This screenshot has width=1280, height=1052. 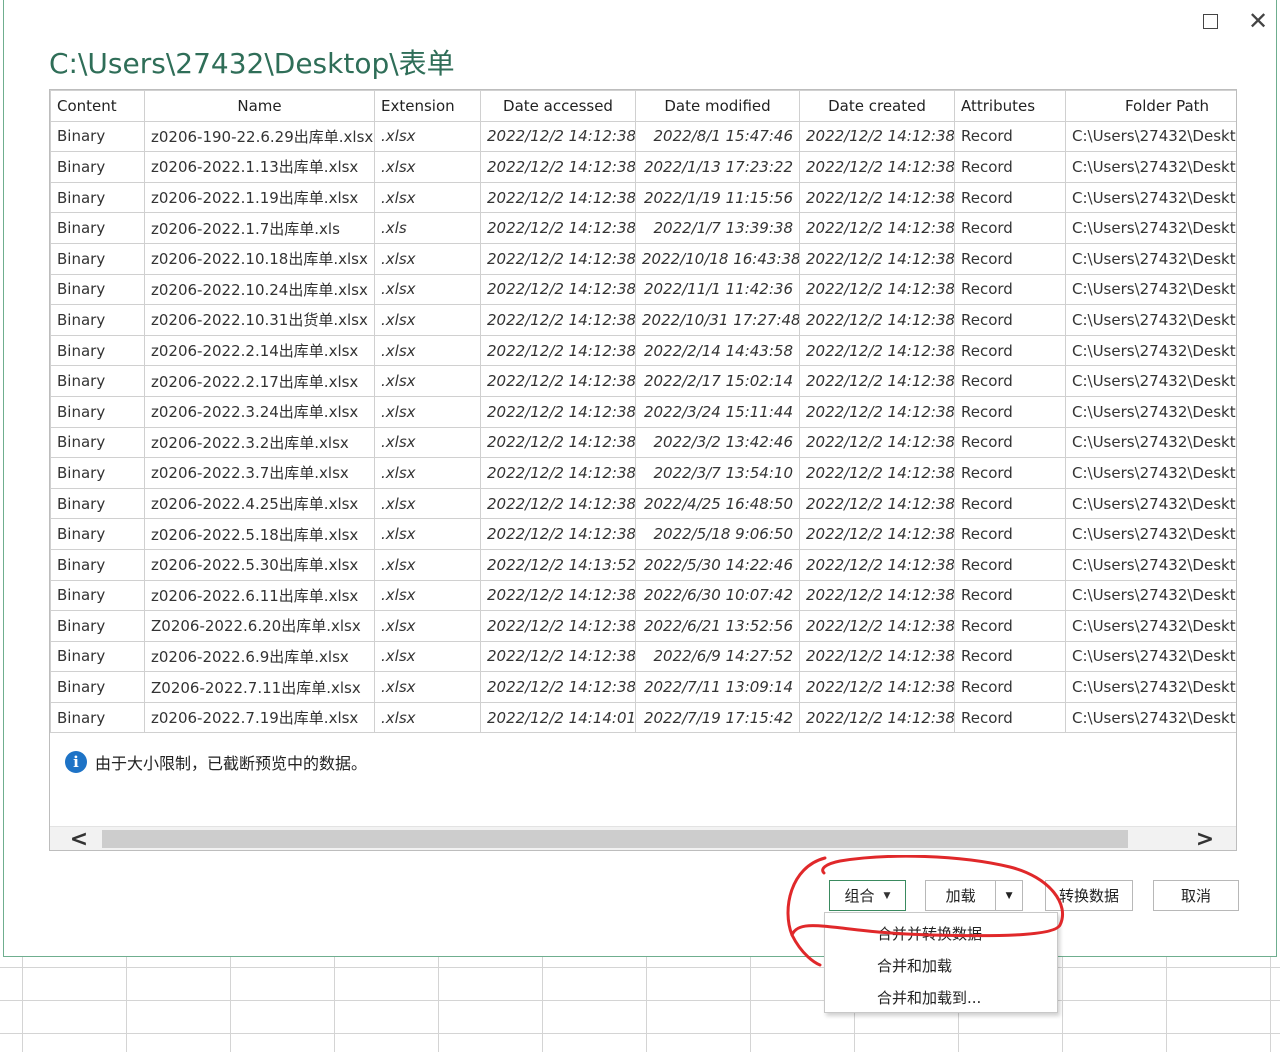 I want to click on cell-name: z0206-2022.1.13出库单.xlsx, so click(x=259, y=167).